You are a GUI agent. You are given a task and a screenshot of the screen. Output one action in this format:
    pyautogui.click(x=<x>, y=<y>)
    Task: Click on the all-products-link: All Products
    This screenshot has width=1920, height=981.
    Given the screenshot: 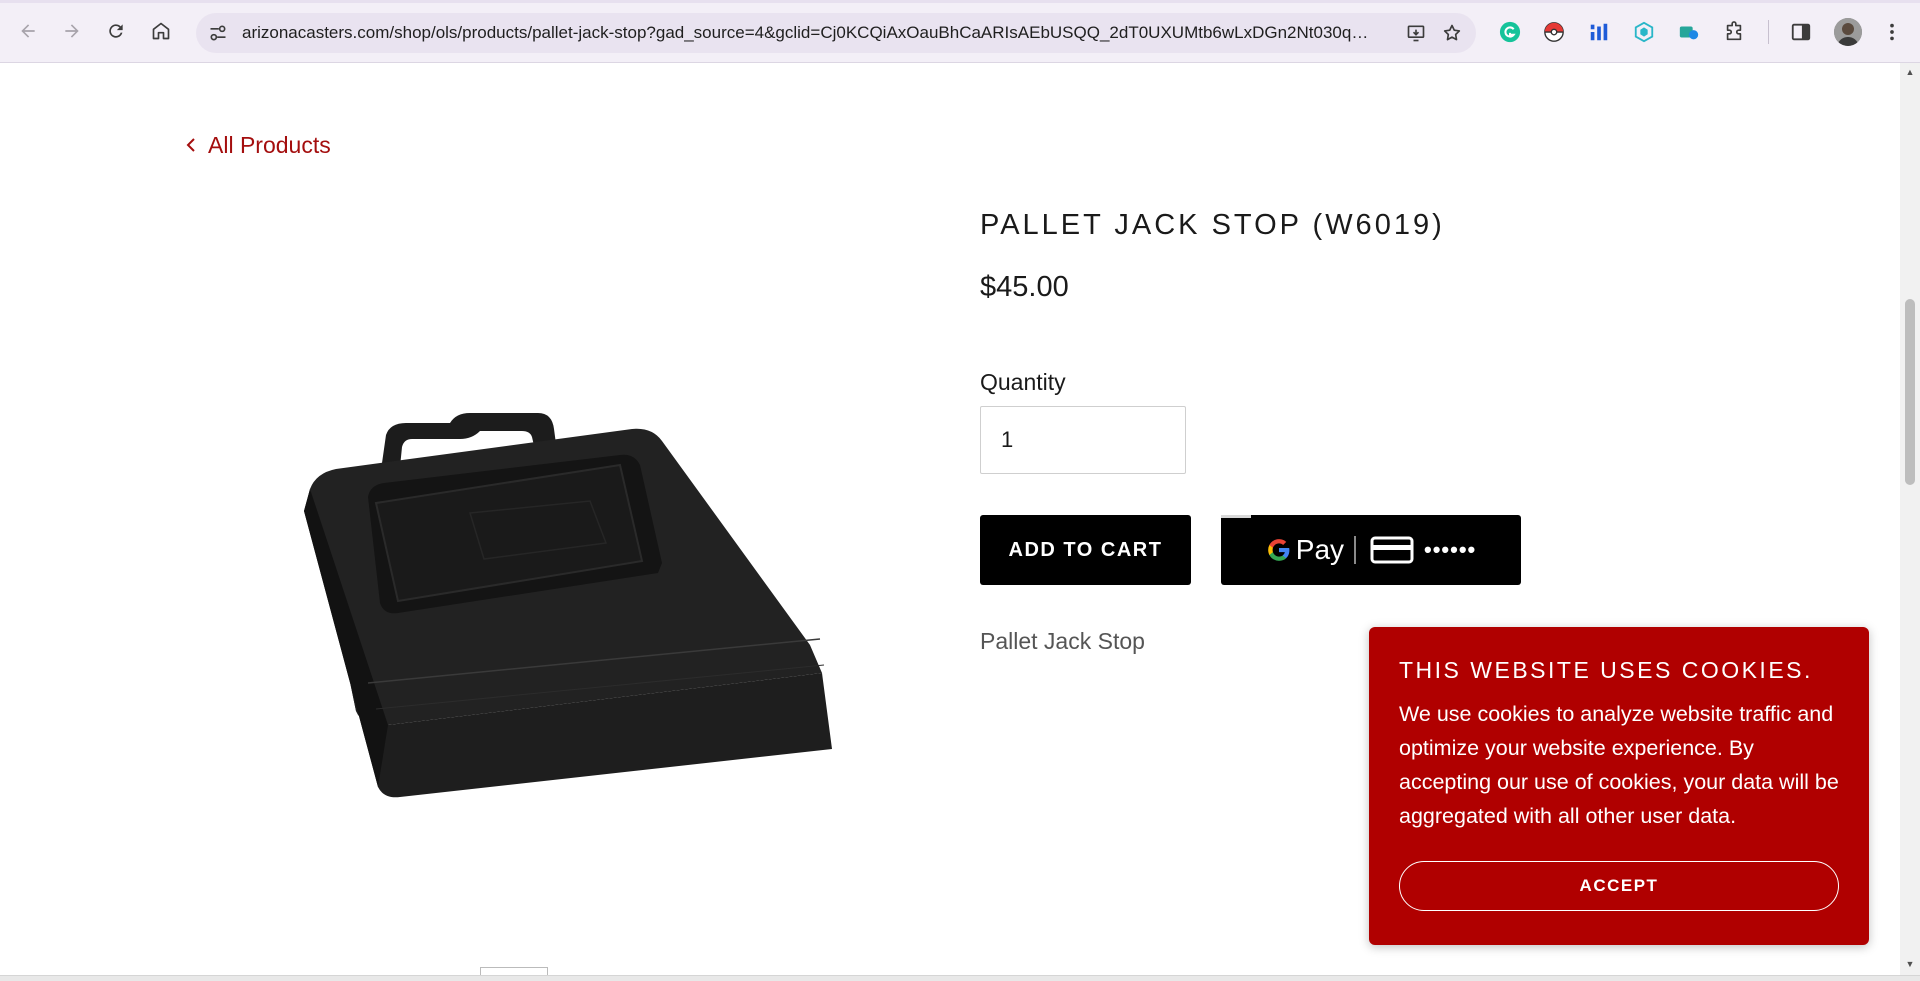 What is the action you would take?
    pyautogui.click(x=257, y=145)
    